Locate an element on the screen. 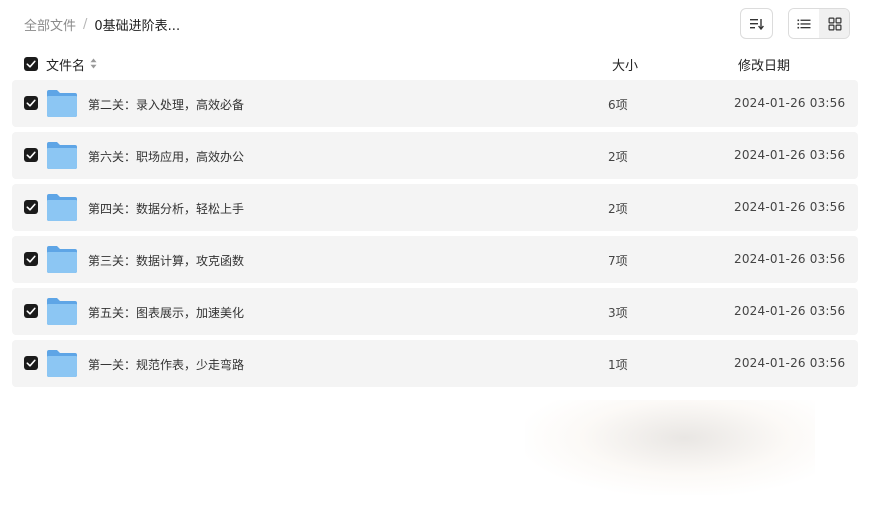 The height and width of the screenshot is (514, 874). sort-descending-icon is located at coordinates (756, 24).